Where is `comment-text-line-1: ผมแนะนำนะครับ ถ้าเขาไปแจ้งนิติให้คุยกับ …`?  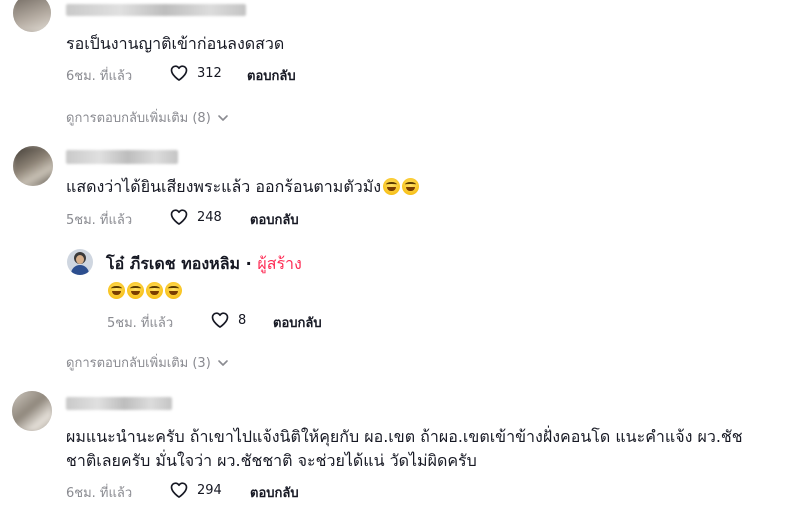 comment-text-line-1: ผมแนะนำนะครับ ถ้าเขาไปแจ้งนิติให้คุยกับ … is located at coordinates (404, 436).